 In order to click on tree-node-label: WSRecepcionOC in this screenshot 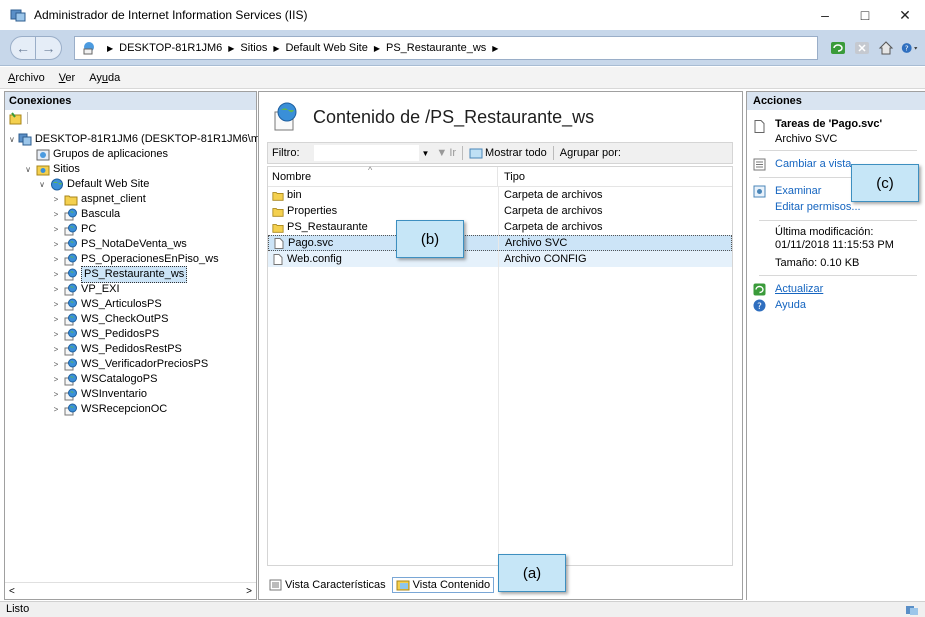, I will do `click(124, 409)`.